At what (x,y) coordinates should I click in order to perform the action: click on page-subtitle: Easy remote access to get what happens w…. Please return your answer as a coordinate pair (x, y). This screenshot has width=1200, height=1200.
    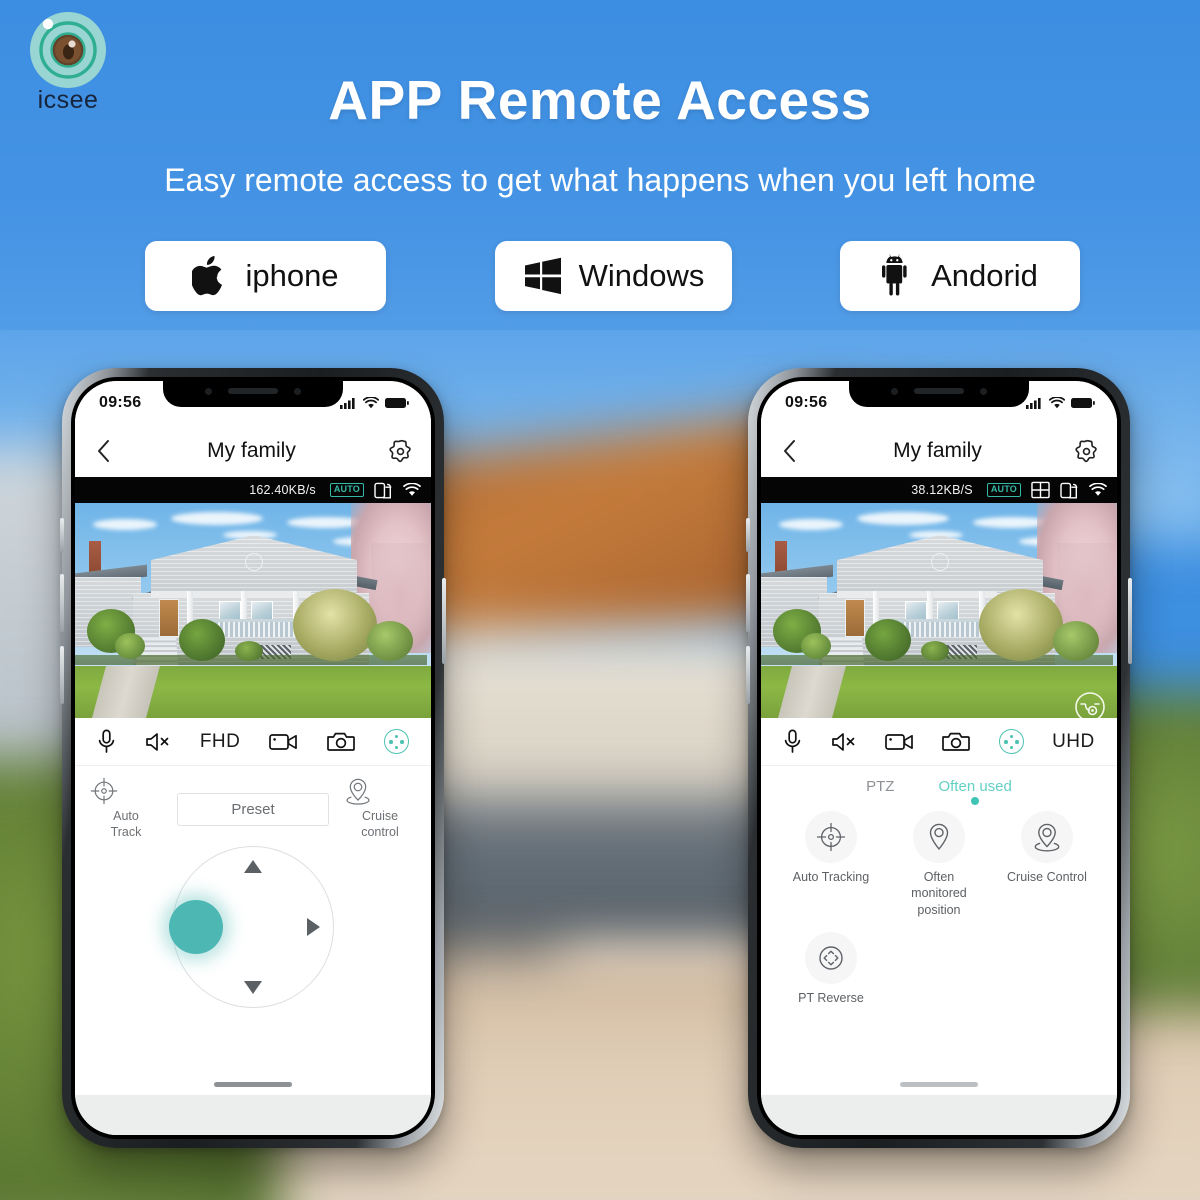
    Looking at the image, I should click on (600, 180).